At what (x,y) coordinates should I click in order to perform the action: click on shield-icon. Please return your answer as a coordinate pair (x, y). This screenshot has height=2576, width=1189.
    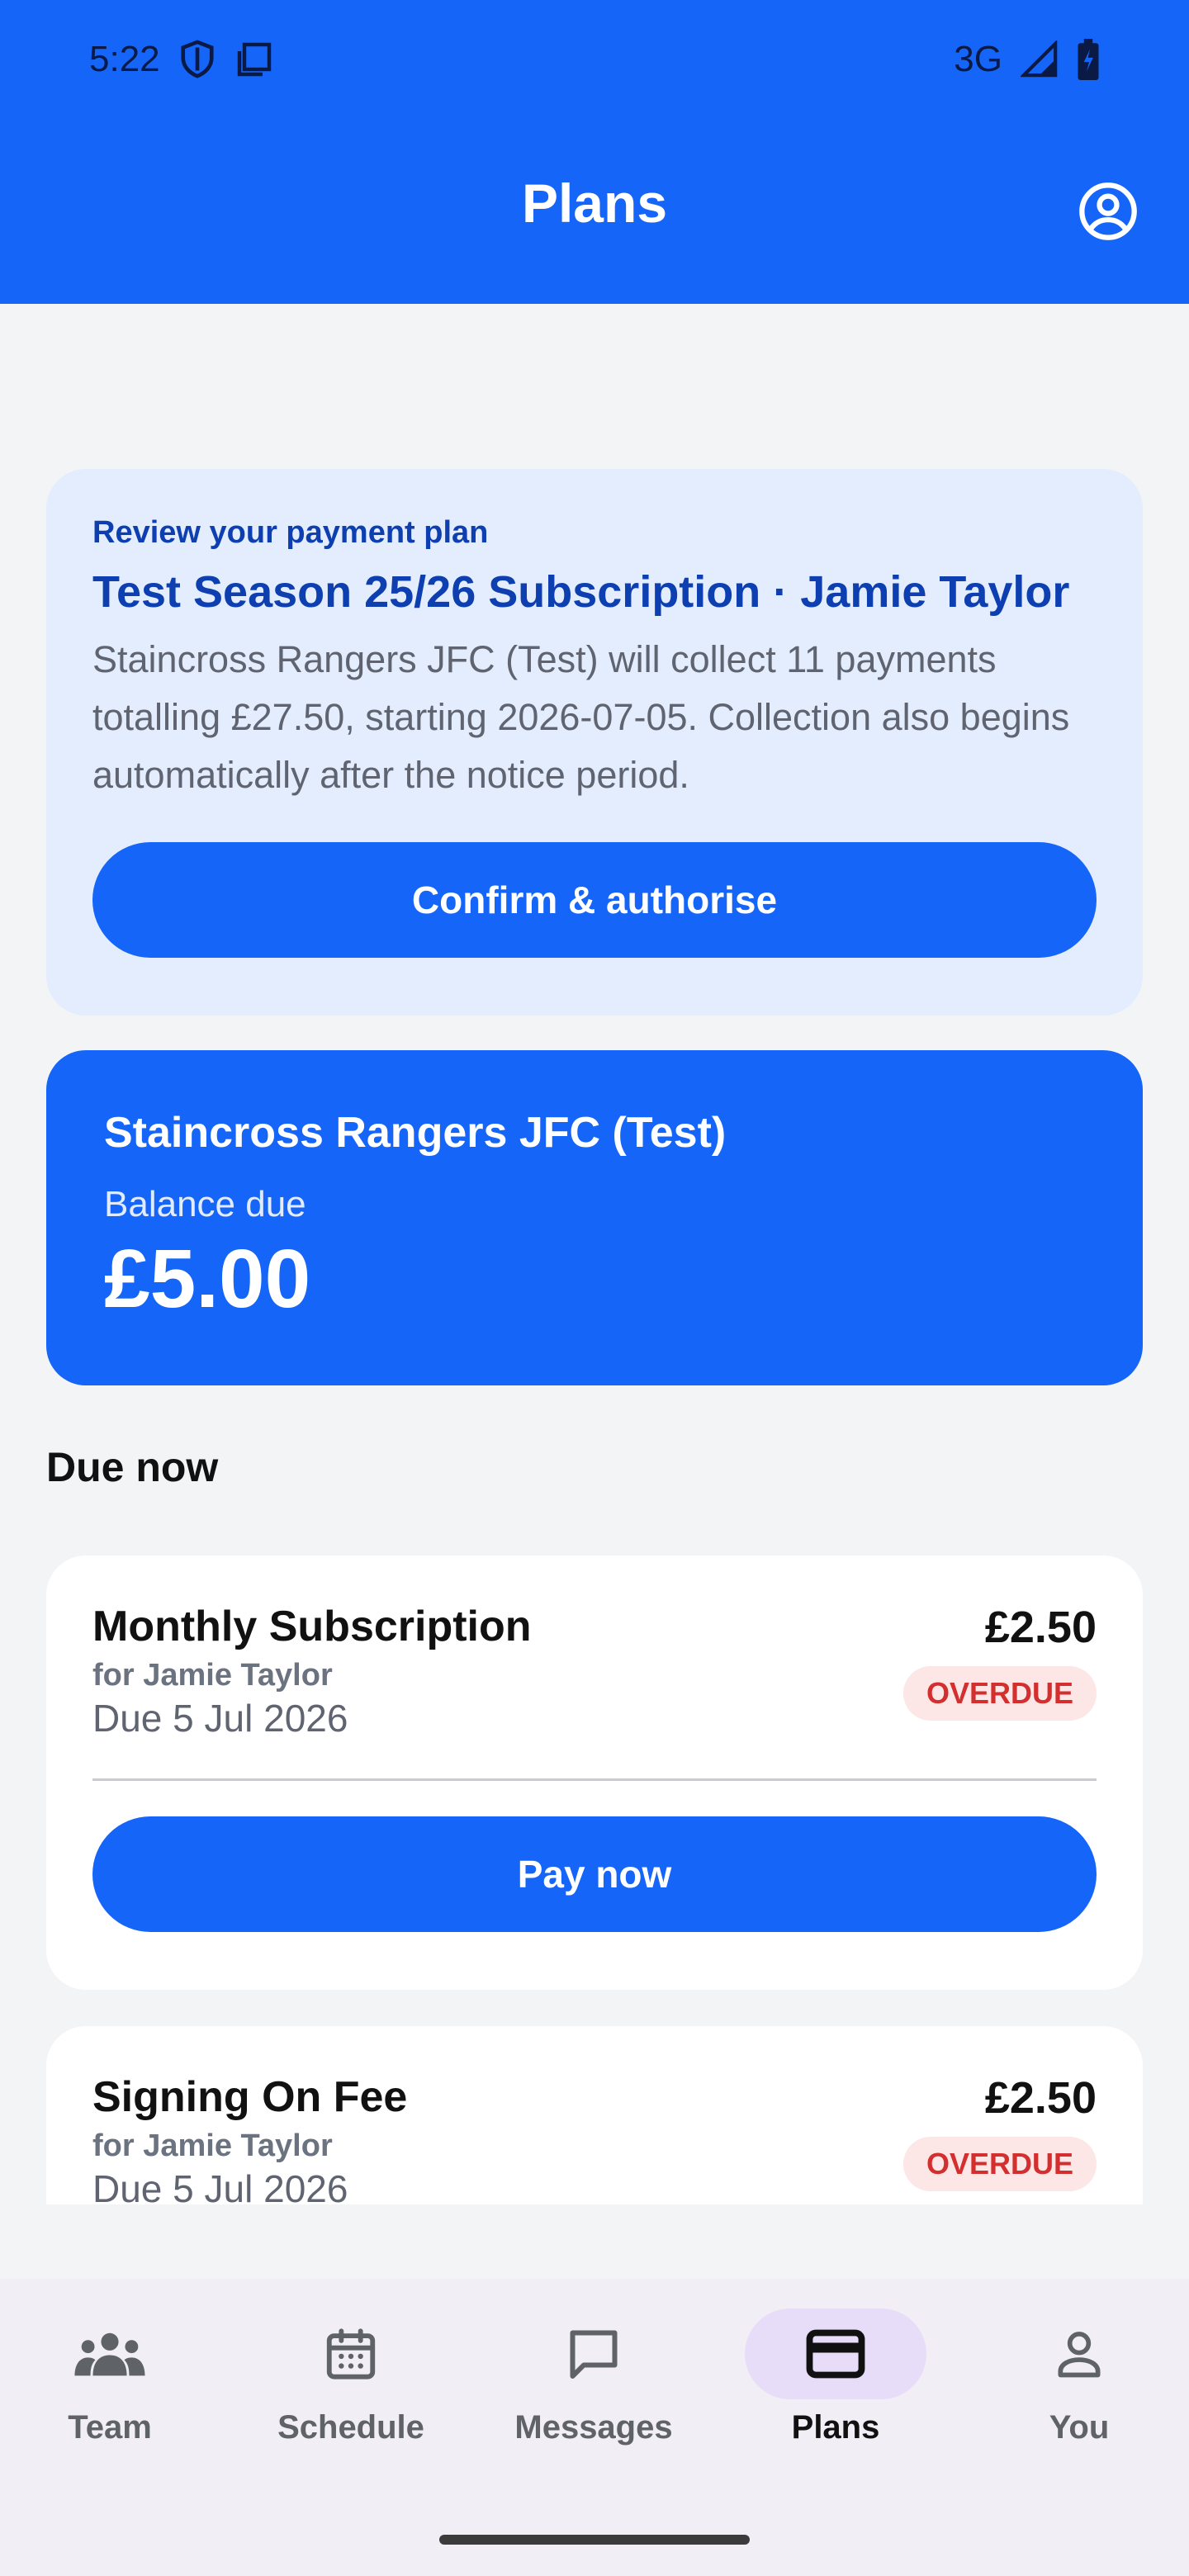
    Looking at the image, I should click on (197, 59).